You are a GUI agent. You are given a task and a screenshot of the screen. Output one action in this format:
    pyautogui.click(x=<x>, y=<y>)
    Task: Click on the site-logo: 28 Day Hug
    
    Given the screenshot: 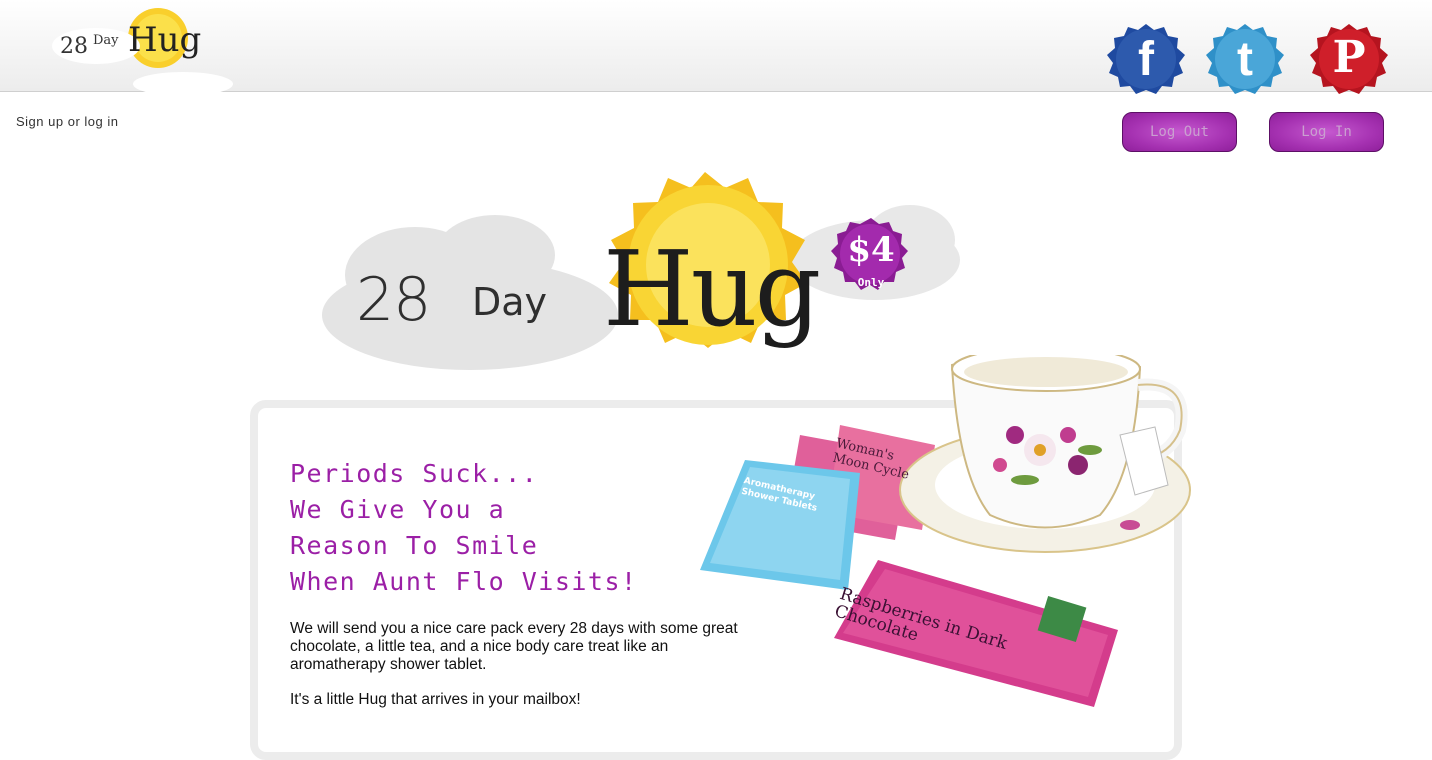 What is the action you would take?
    pyautogui.click(x=143, y=50)
    